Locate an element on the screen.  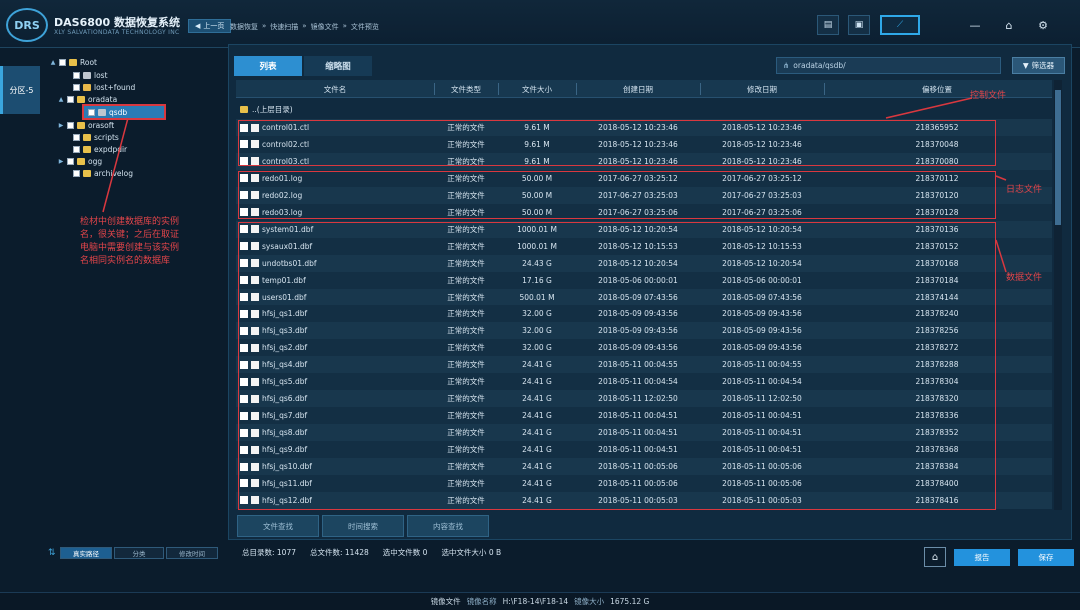
logo-icon: DRS is located at coordinates (27, 25).